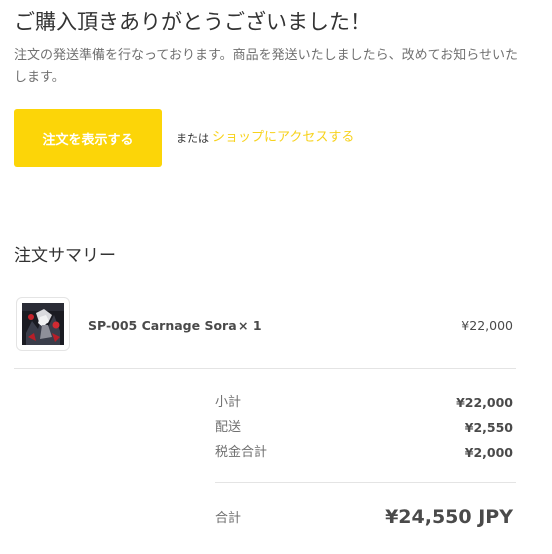 The width and height of the screenshot is (552, 554). What do you see at coordinates (88, 138) in the screenshot?
I see `view-order-button: 注文を表示する` at bounding box center [88, 138].